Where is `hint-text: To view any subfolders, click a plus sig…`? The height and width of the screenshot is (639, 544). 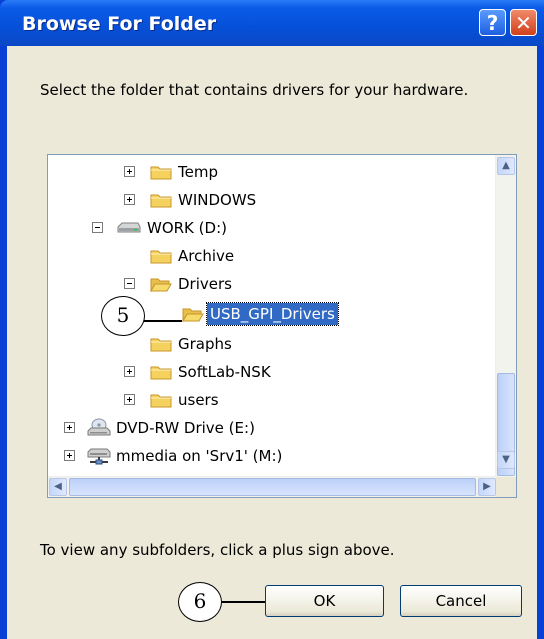 hint-text: To view any subfolders, click a plus sig… is located at coordinates (217, 550).